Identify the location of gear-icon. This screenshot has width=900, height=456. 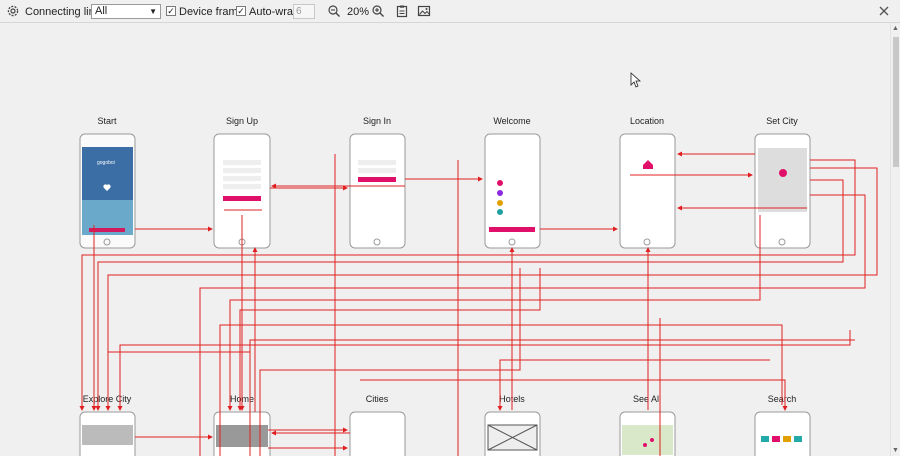
(13, 11).